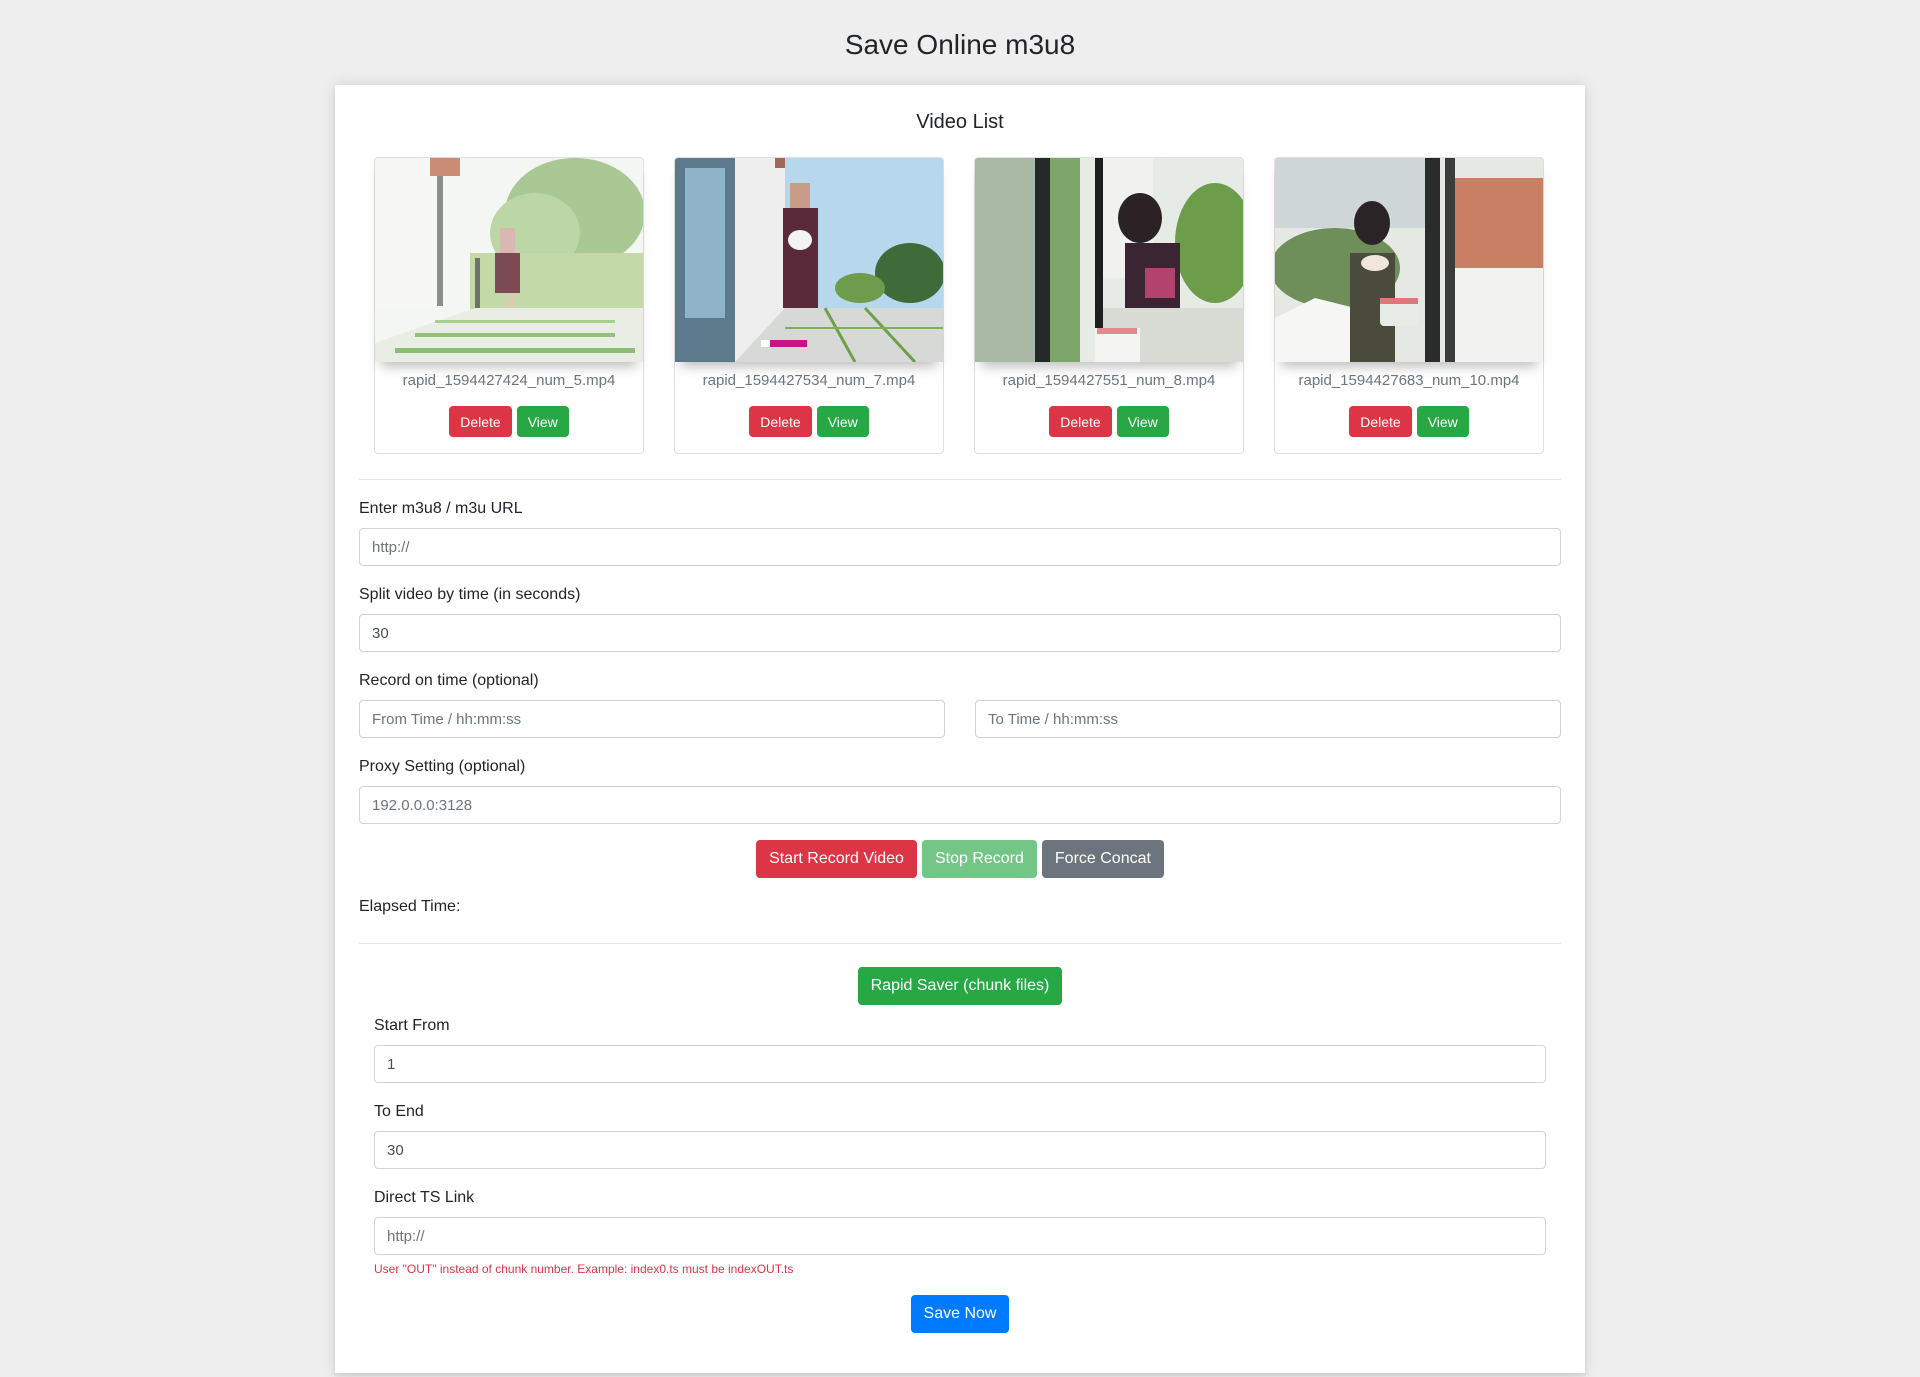 This screenshot has width=1920, height=1377. Describe the element at coordinates (442, 766) in the screenshot. I see `proxy-label: Proxy Setting (optional)` at that location.